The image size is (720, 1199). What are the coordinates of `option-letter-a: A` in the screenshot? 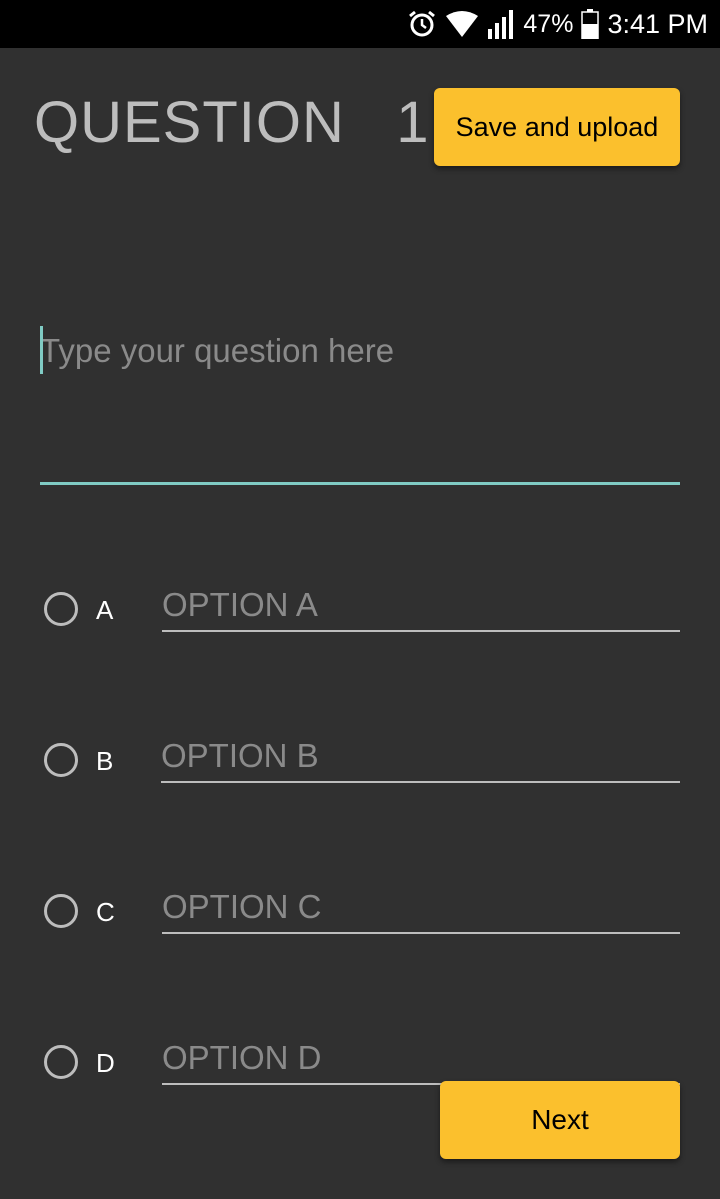 It's located at (105, 610).